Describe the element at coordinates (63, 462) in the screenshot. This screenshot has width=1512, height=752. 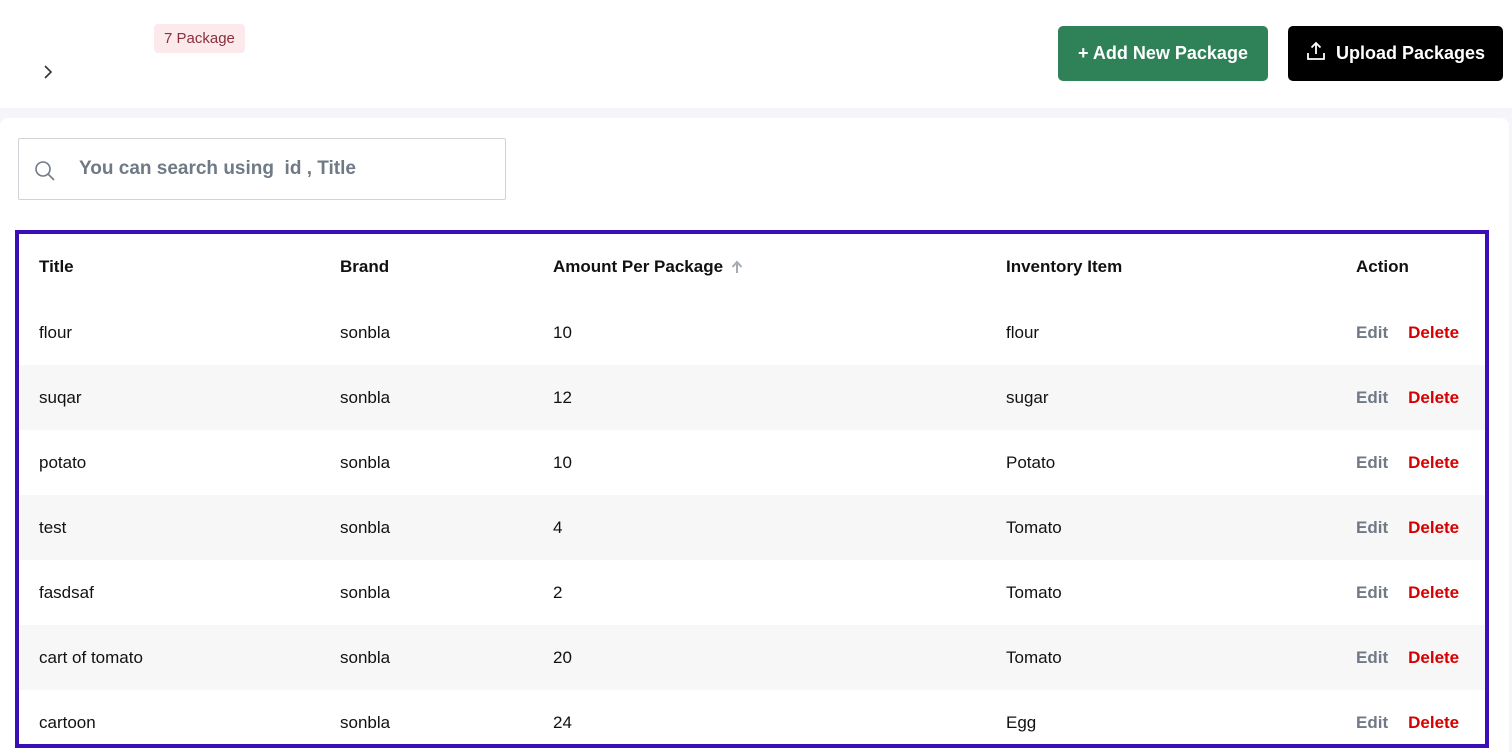
I see `cell-title: potato` at that location.